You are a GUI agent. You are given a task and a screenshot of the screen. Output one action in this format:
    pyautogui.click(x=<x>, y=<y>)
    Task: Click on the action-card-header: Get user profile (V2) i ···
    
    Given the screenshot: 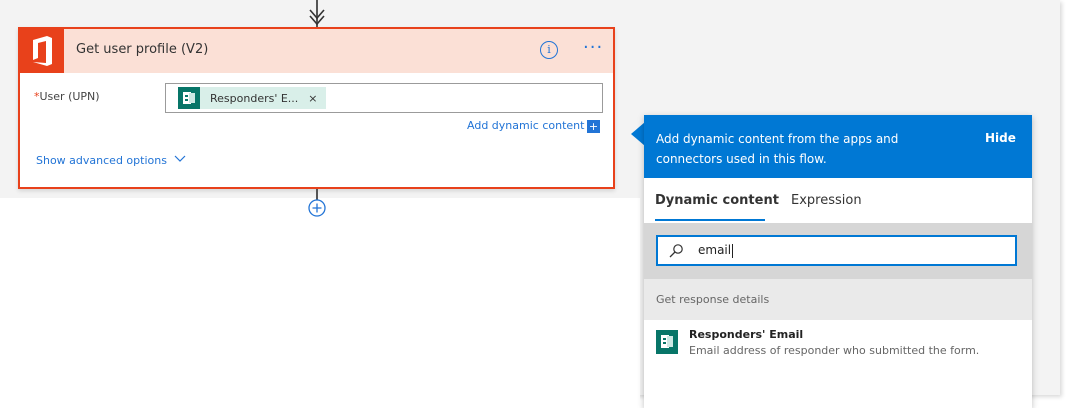 What is the action you would take?
    pyautogui.click(x=316, y=51)
    